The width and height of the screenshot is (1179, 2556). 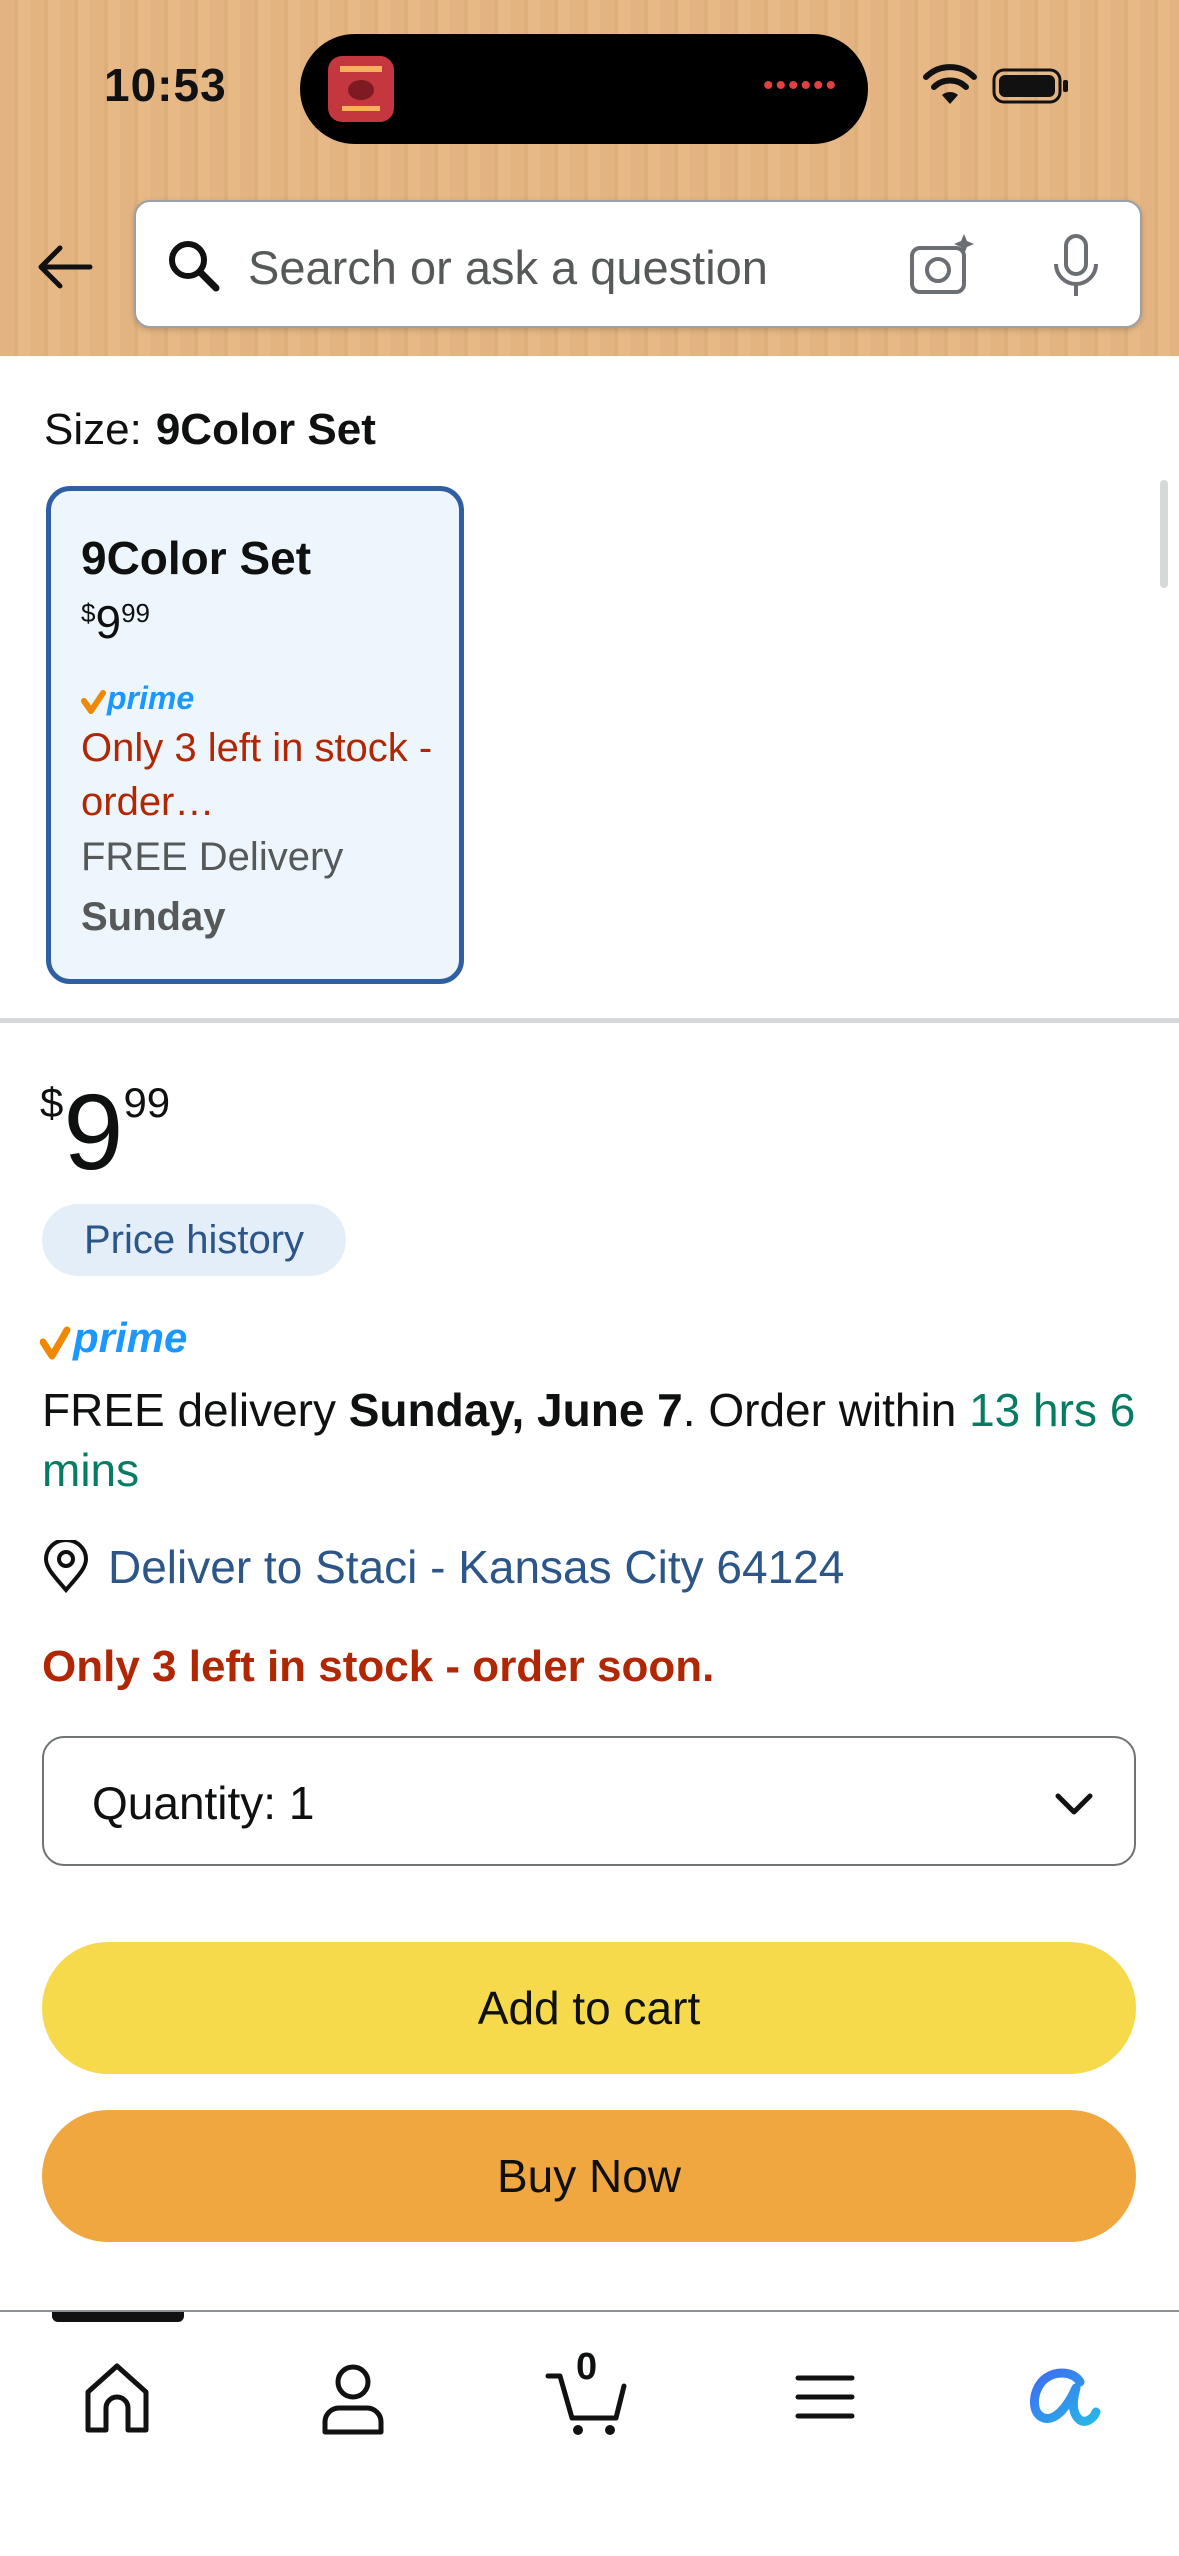 What do you see at coordinates (301, 1803) in the screenshot?
I see `quantity-value: 1` at bounding box center [301, 1803].